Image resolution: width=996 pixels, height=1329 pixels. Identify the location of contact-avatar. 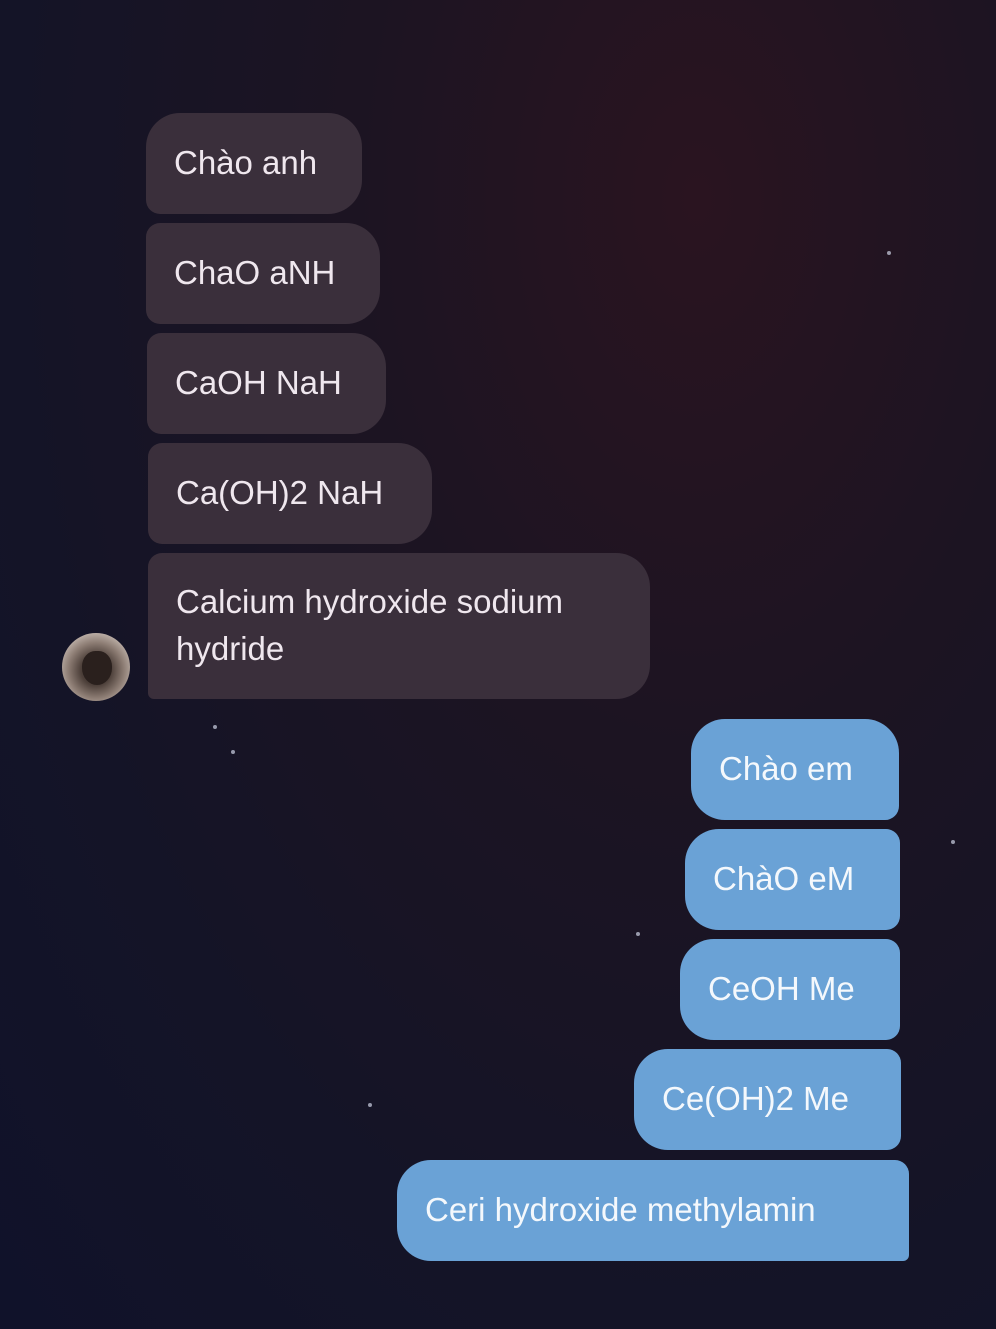
(96, 667).